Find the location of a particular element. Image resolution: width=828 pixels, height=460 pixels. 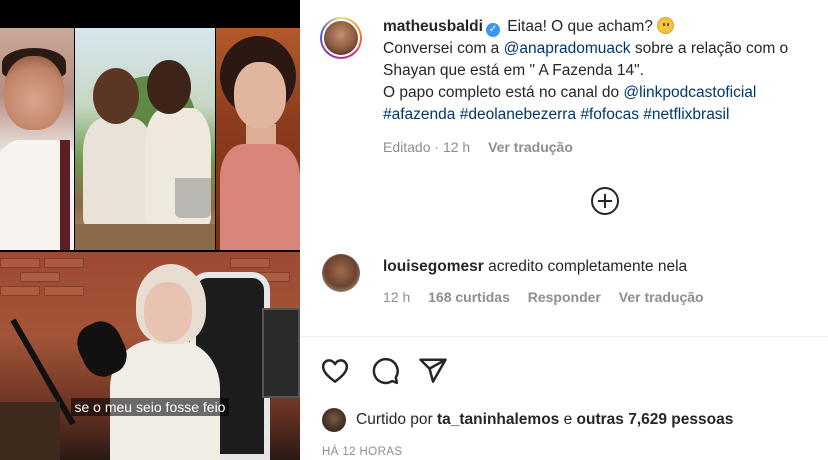

caption-line2-prefix: Conversei com a is located at coordinates (443, 48).